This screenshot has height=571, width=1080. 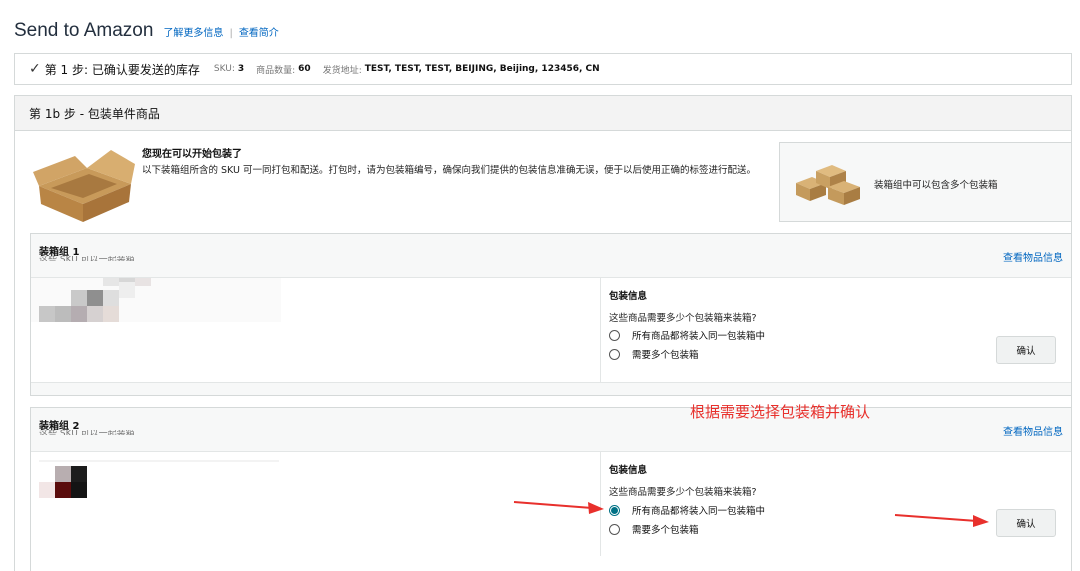 I want to click on qty-value: 60, so click(x=304, y=69).